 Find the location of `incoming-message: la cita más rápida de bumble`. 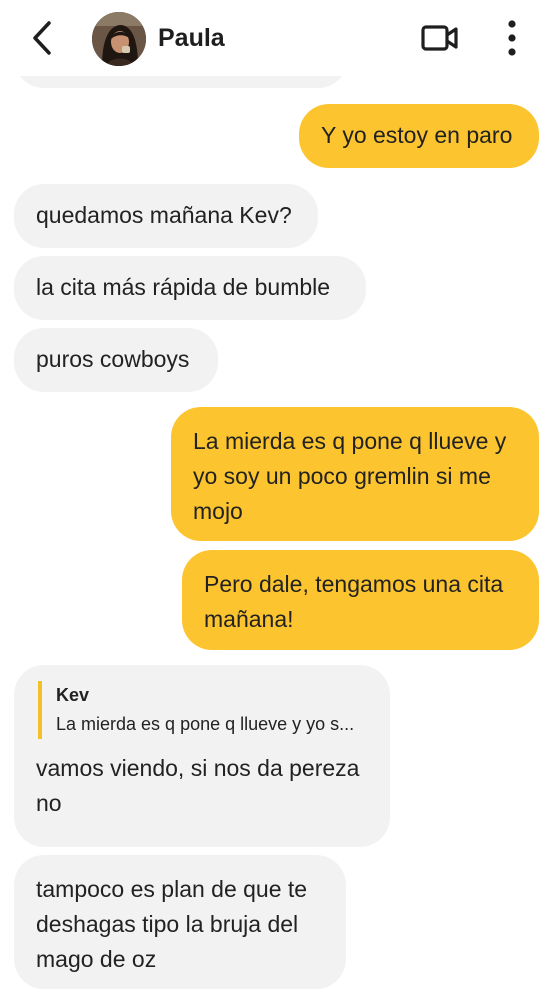

incoming-message: la cita más rápida de bumble is located at coordinates (190, 288).